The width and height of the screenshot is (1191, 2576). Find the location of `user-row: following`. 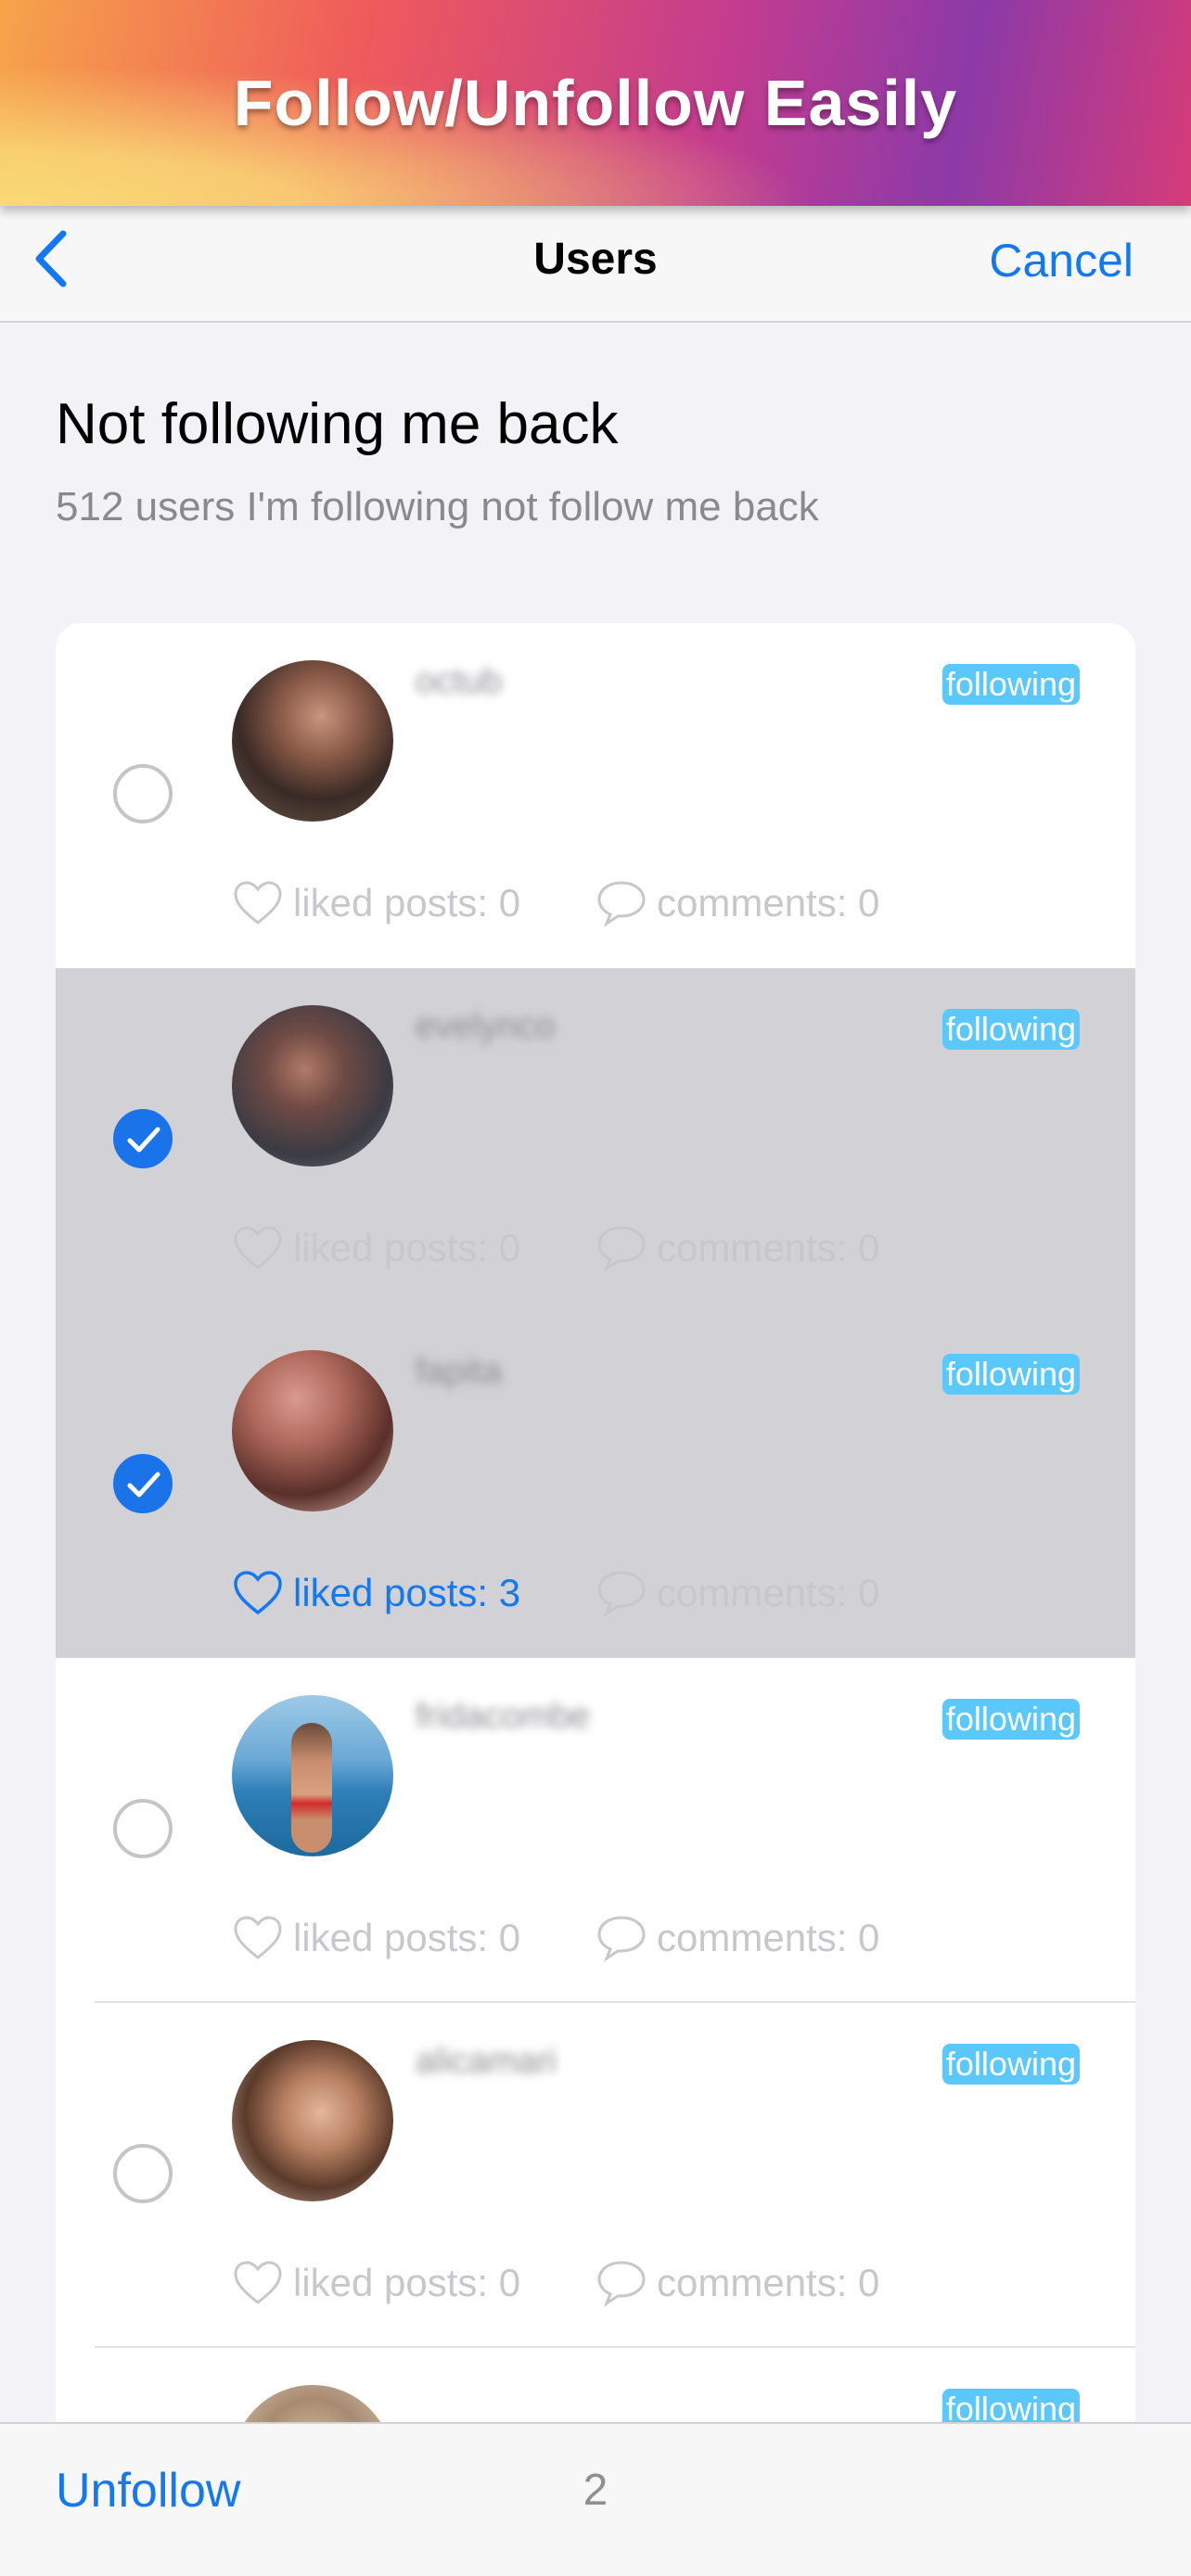

user-row: following is located at coordinates (595, 2385).